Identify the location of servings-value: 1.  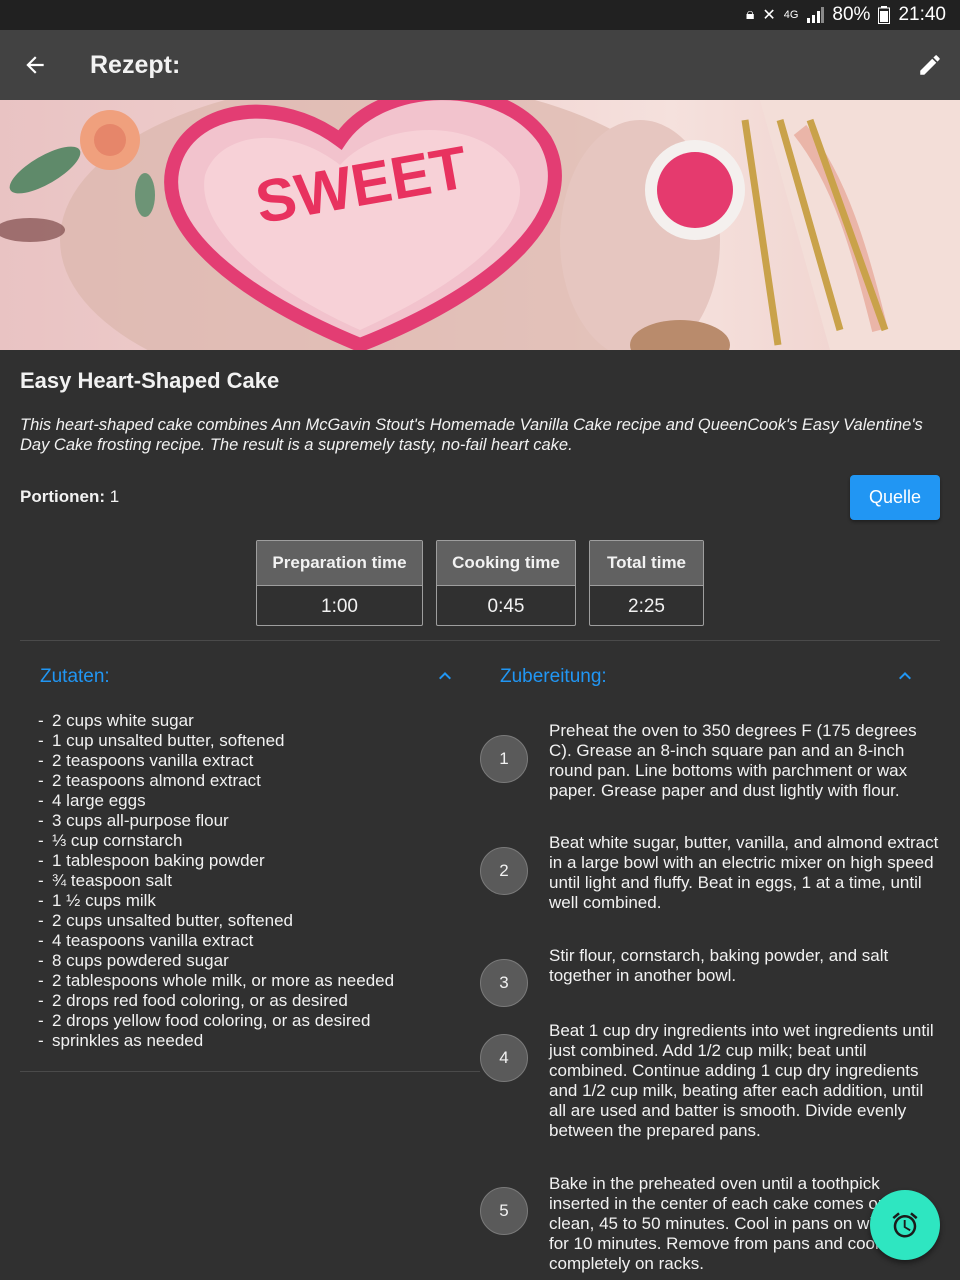
(114, 496).